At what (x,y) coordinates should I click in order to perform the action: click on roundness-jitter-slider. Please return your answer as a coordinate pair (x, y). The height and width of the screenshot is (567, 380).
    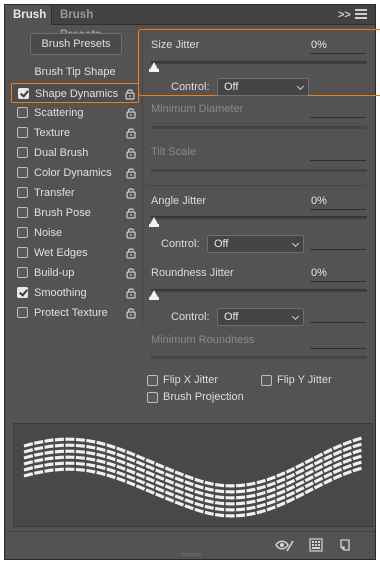
    Looking at the image, I should click on (259, 290).